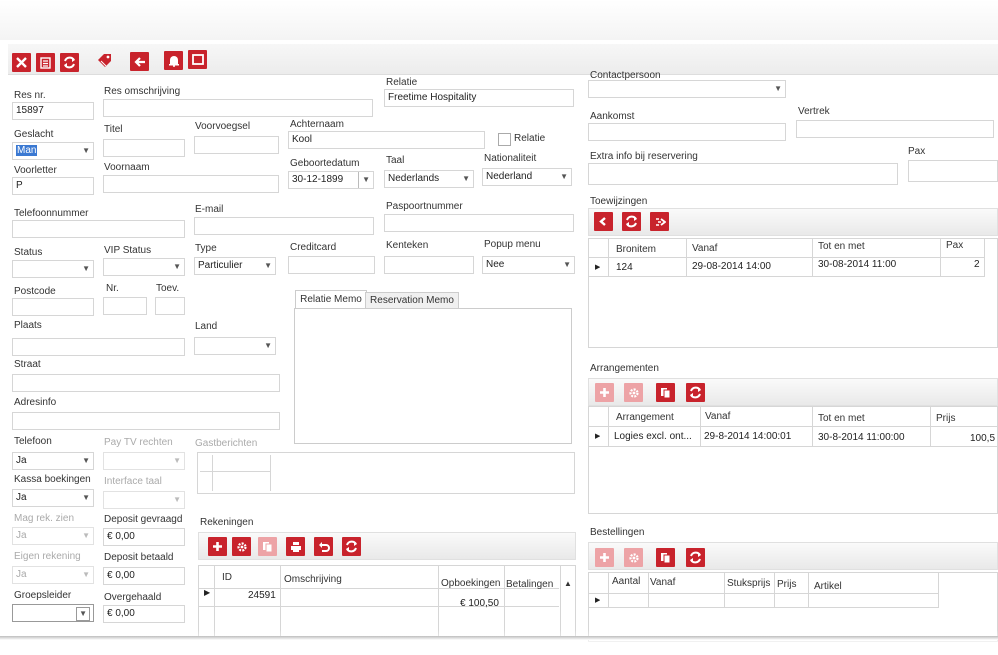  I want to click on relatie-checkbox, so click(504, 139).